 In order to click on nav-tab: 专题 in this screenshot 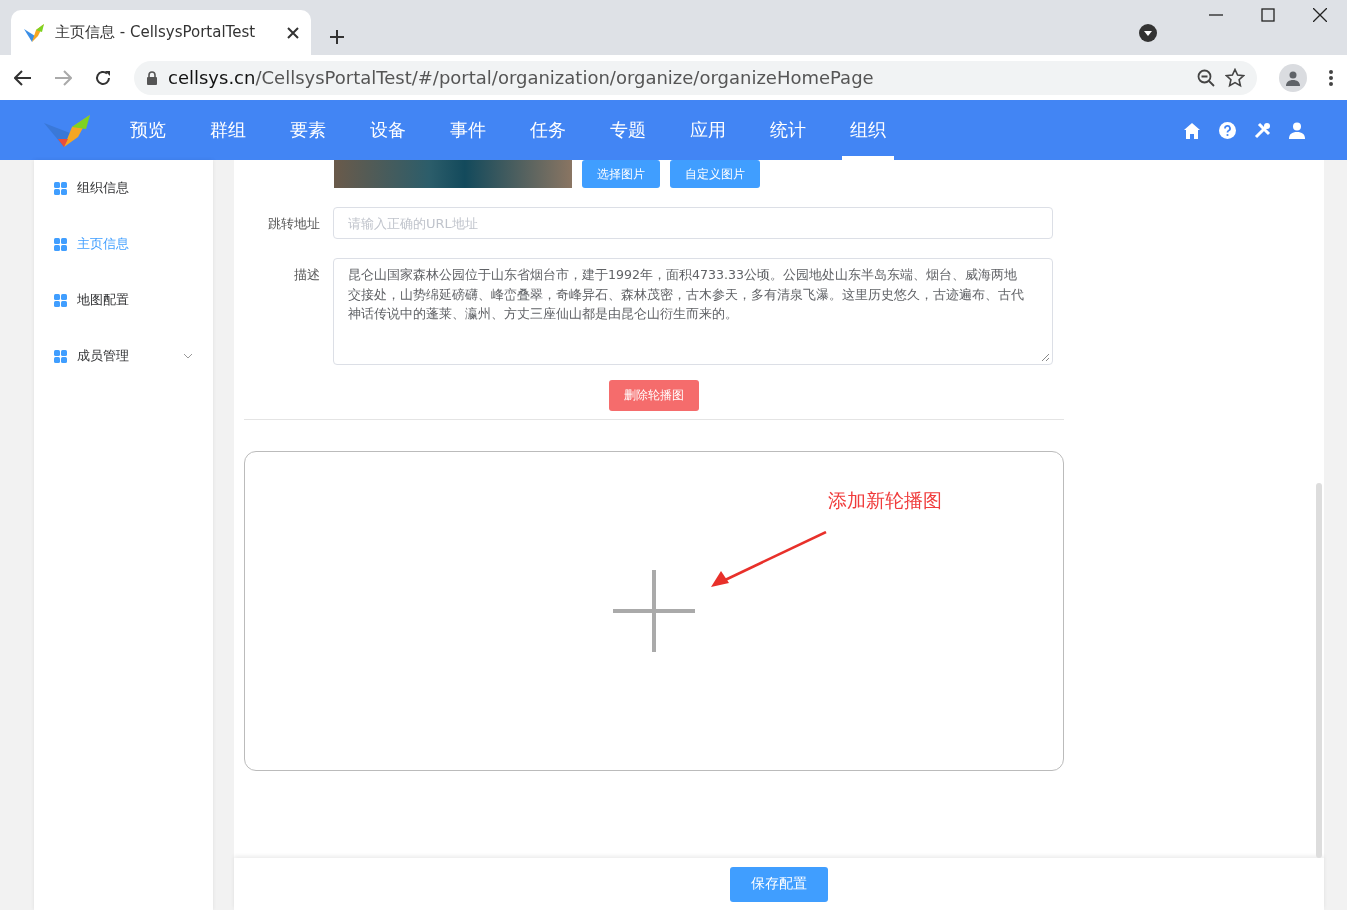, I will do `click(628, 130)`.